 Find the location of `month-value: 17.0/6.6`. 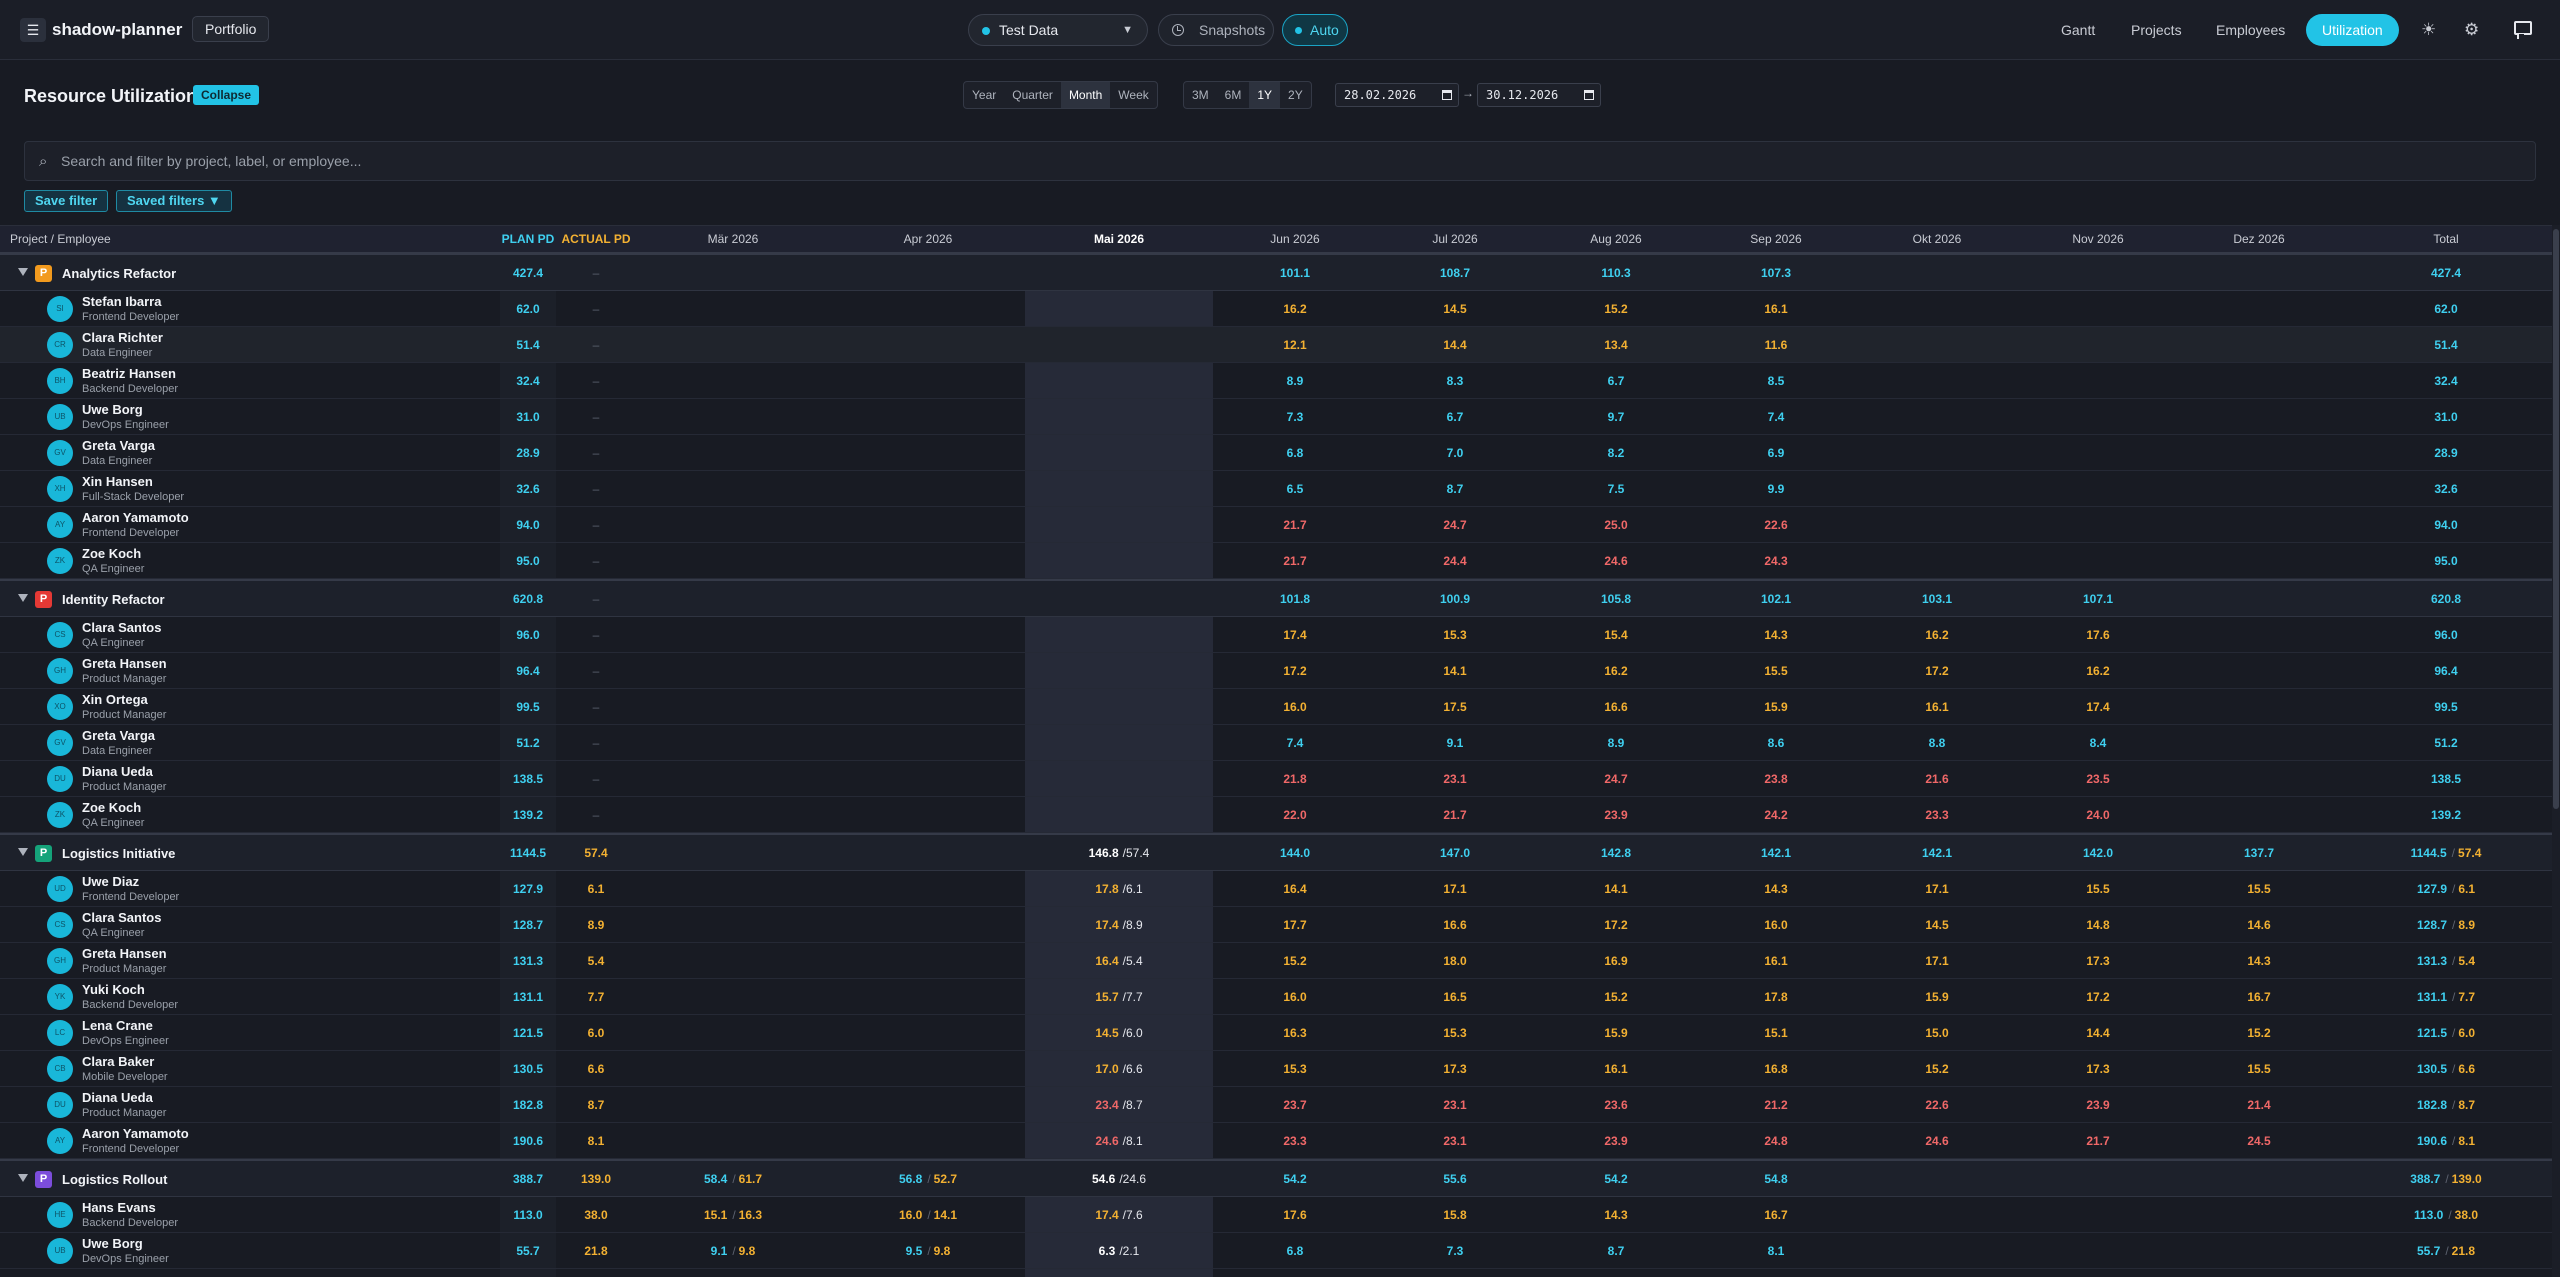

month-value: 17.0/6.6 is located at coordinates (1119, 1068).